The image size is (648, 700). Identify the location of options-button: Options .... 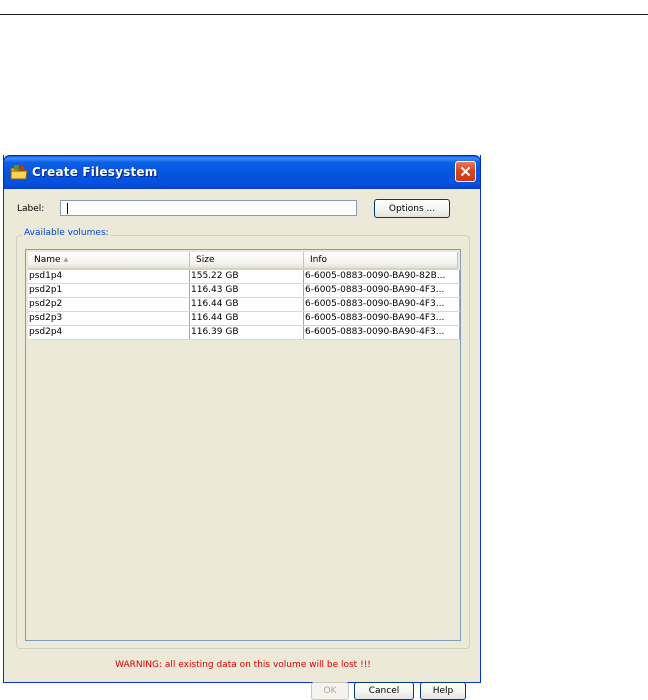
(412, 208).